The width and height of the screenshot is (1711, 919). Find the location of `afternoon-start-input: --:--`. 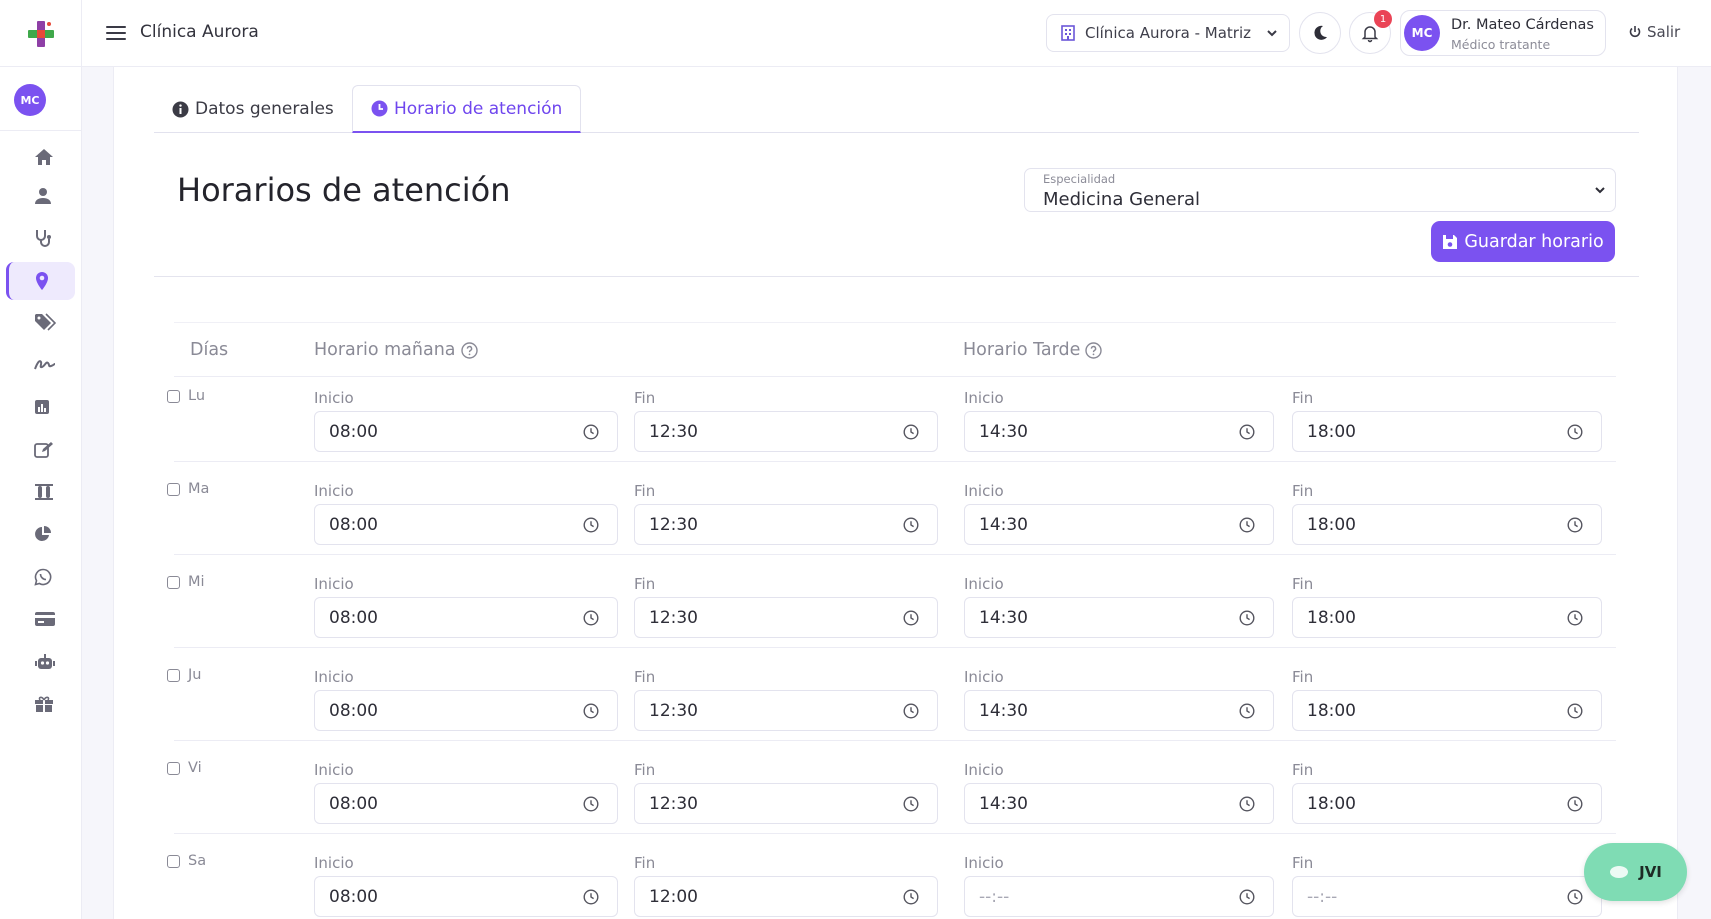

afternoon-start-input: --:-- is located at coordinates (1119, 896).